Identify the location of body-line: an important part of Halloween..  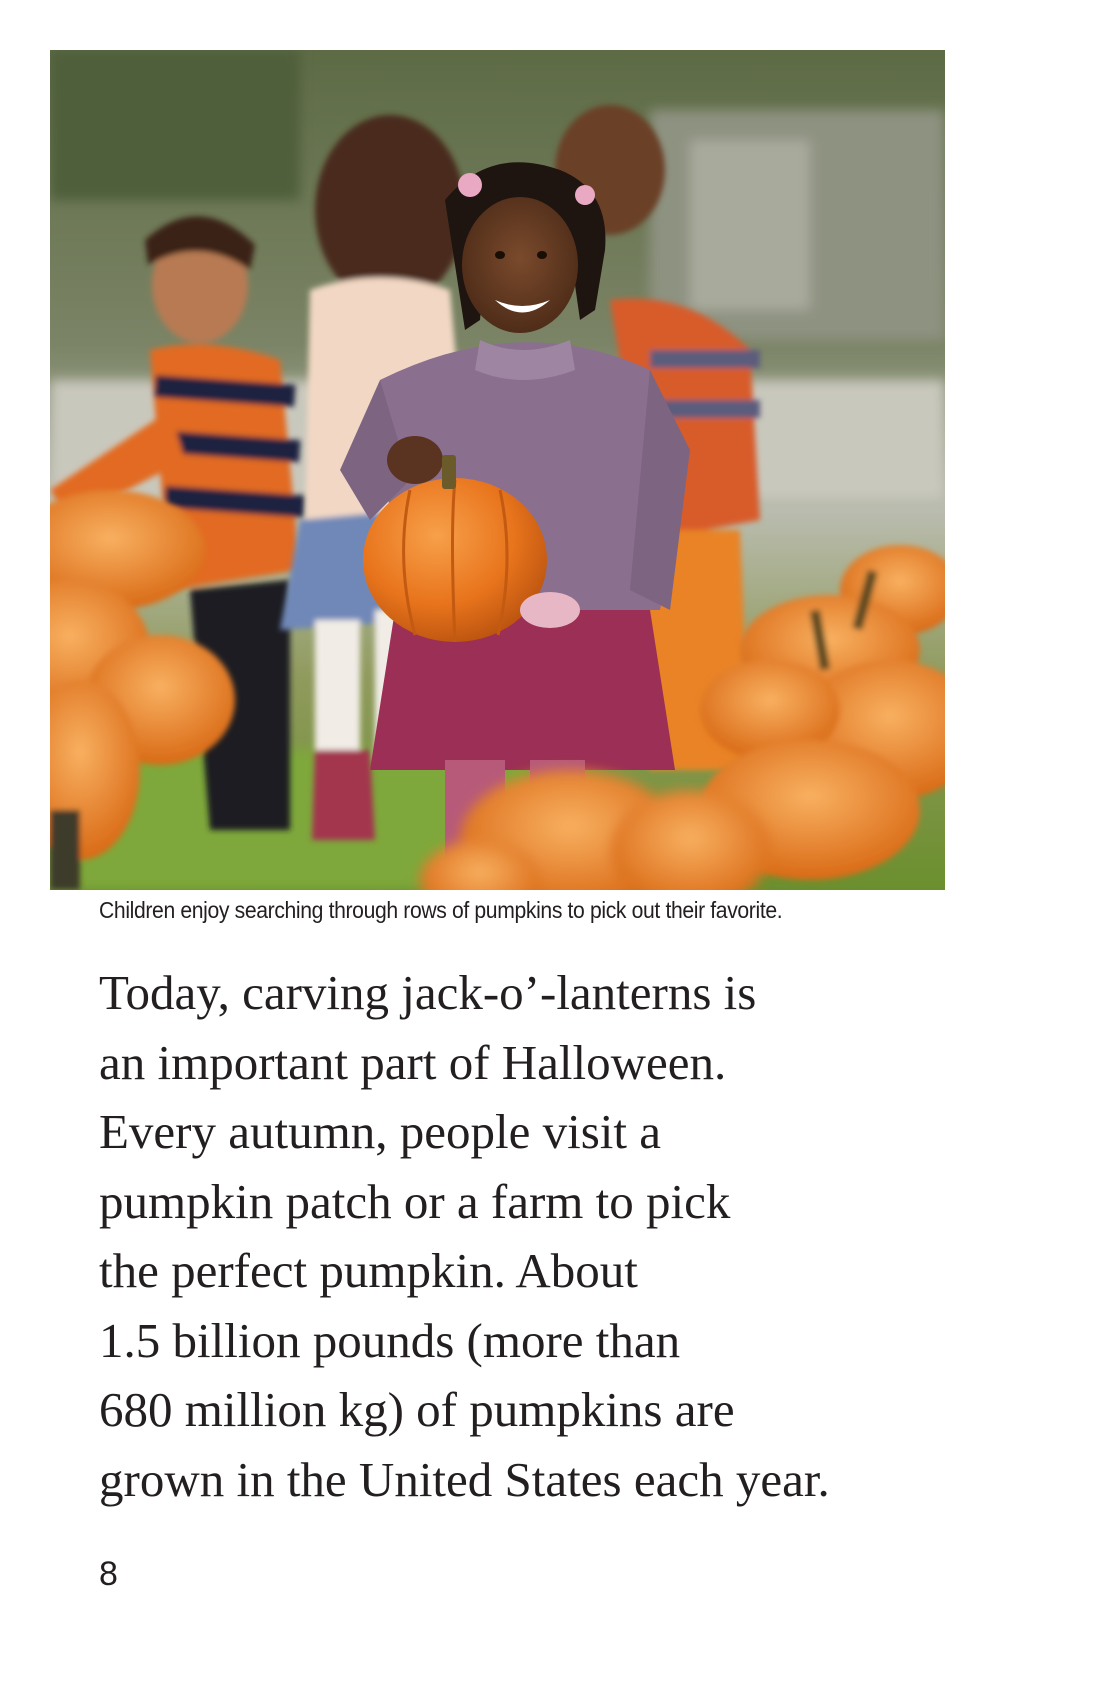
(413, 1062).